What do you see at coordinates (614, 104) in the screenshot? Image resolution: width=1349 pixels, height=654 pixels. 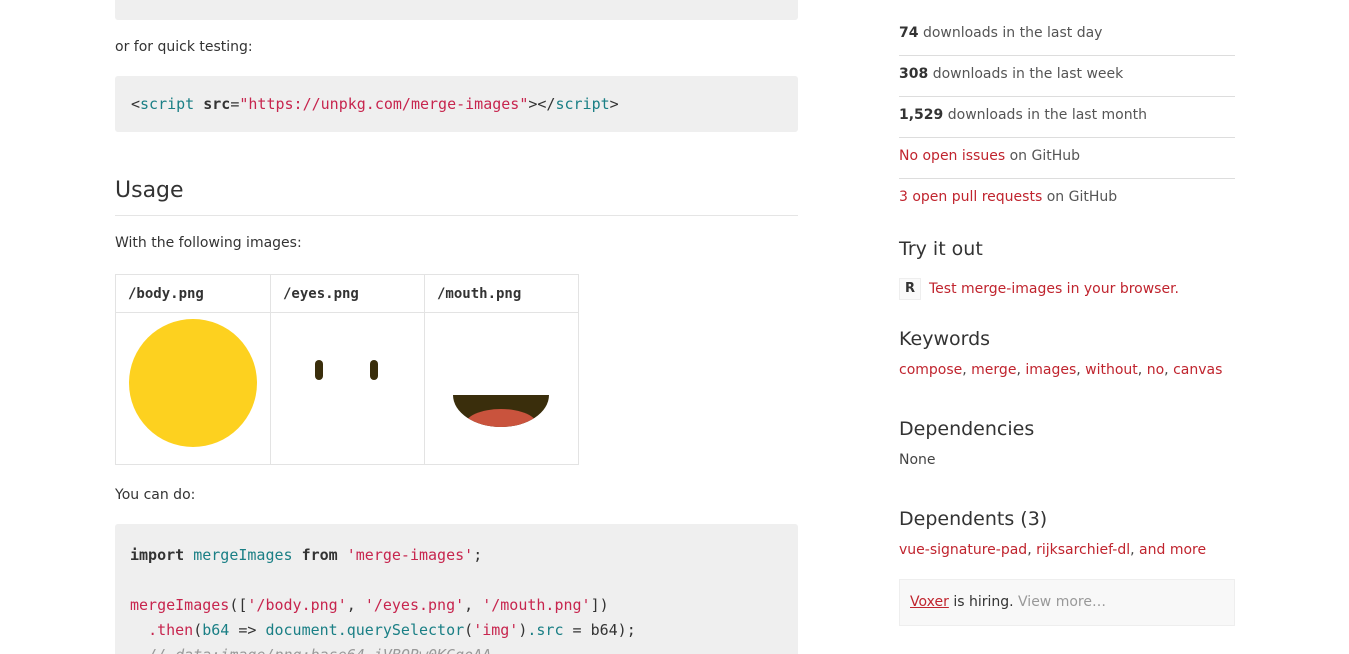 I see `code-token: >` at bounding box center [614, 104].